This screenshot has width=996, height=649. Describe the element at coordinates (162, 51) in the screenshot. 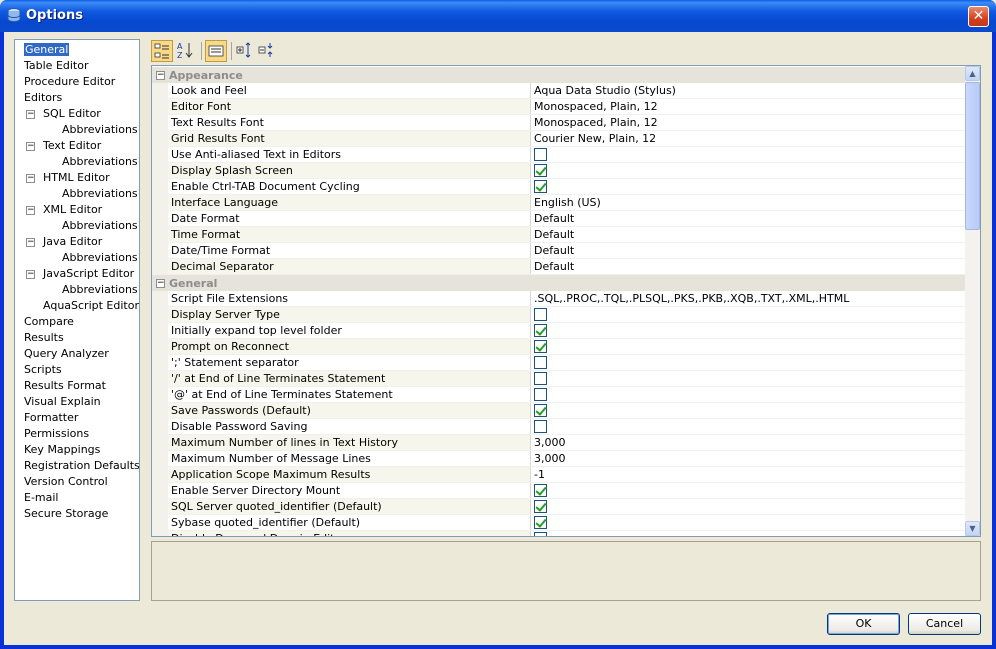

I see `categorized-view-button` at that location.